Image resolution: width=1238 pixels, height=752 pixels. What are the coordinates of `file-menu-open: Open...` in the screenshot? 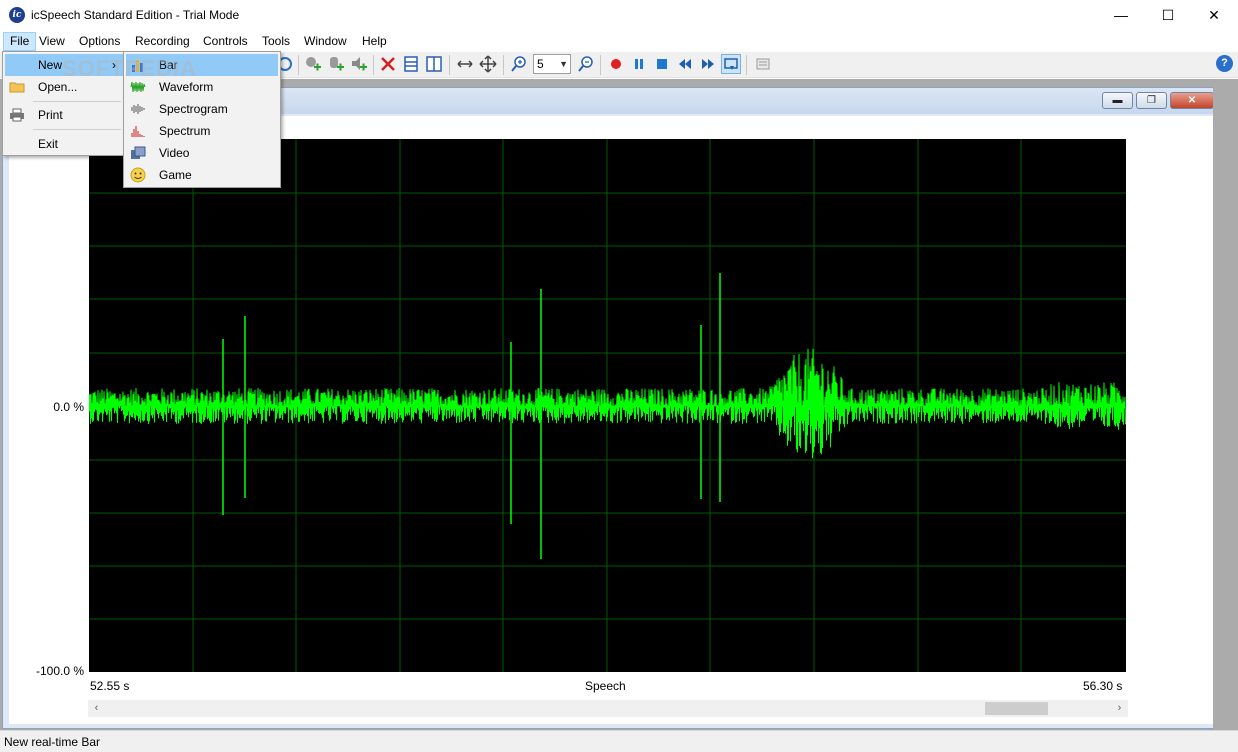 It's located at (64, 87).